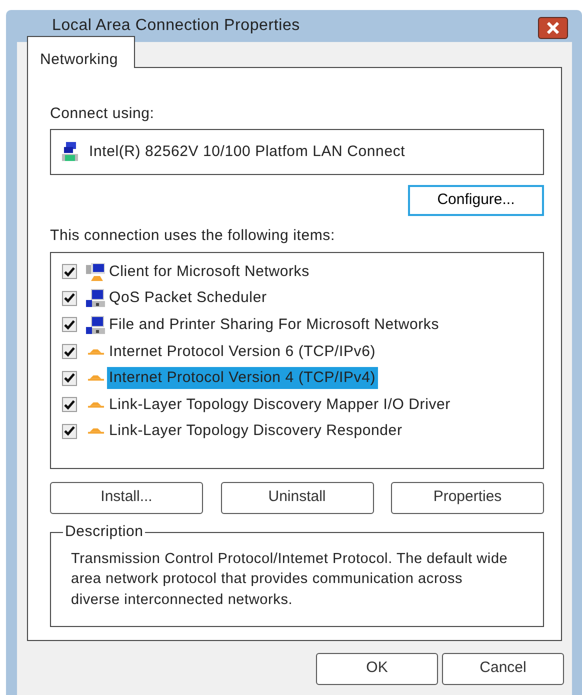 This screenshot has width=582, height=695. I want to click on list-item: QoS Packet Scheduler, so click(188, 298).